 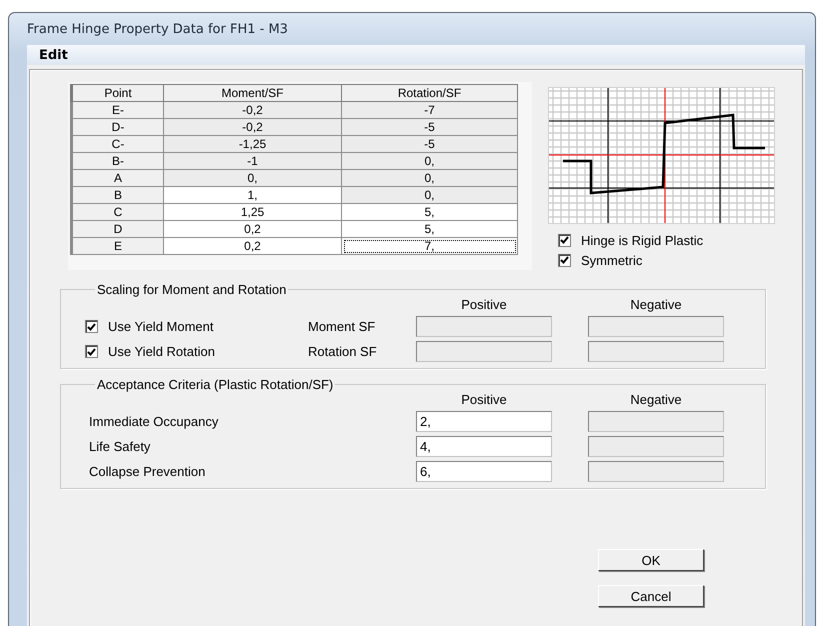 What do you see at coordinates (253, 212) in the screenshot?
I see `table-cell: 1,25` at bounding box center [253, 212].